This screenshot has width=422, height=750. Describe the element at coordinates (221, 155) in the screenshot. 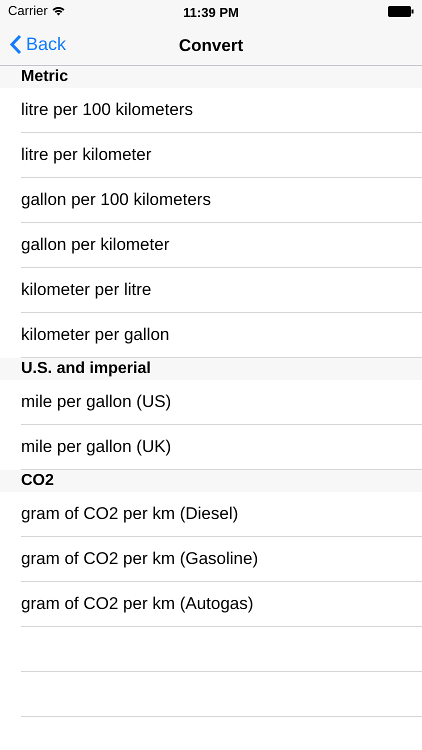

I see `list-item: litre per kilometer` at that location.